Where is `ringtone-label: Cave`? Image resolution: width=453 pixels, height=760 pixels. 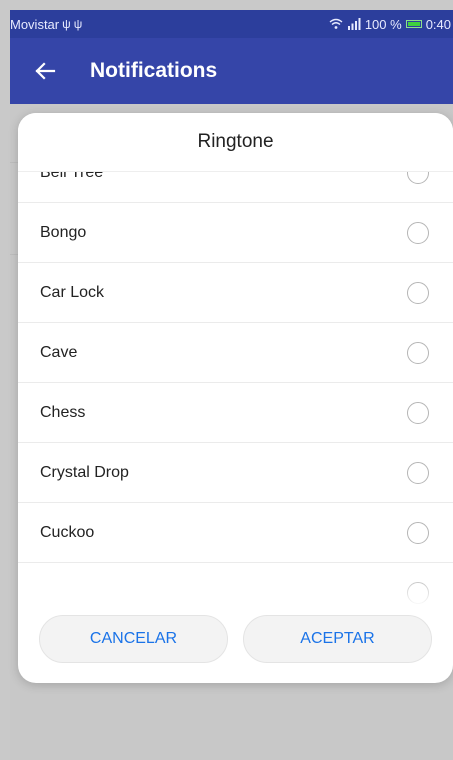 ringtone-label: Cave is located at coordinates (59, 352).